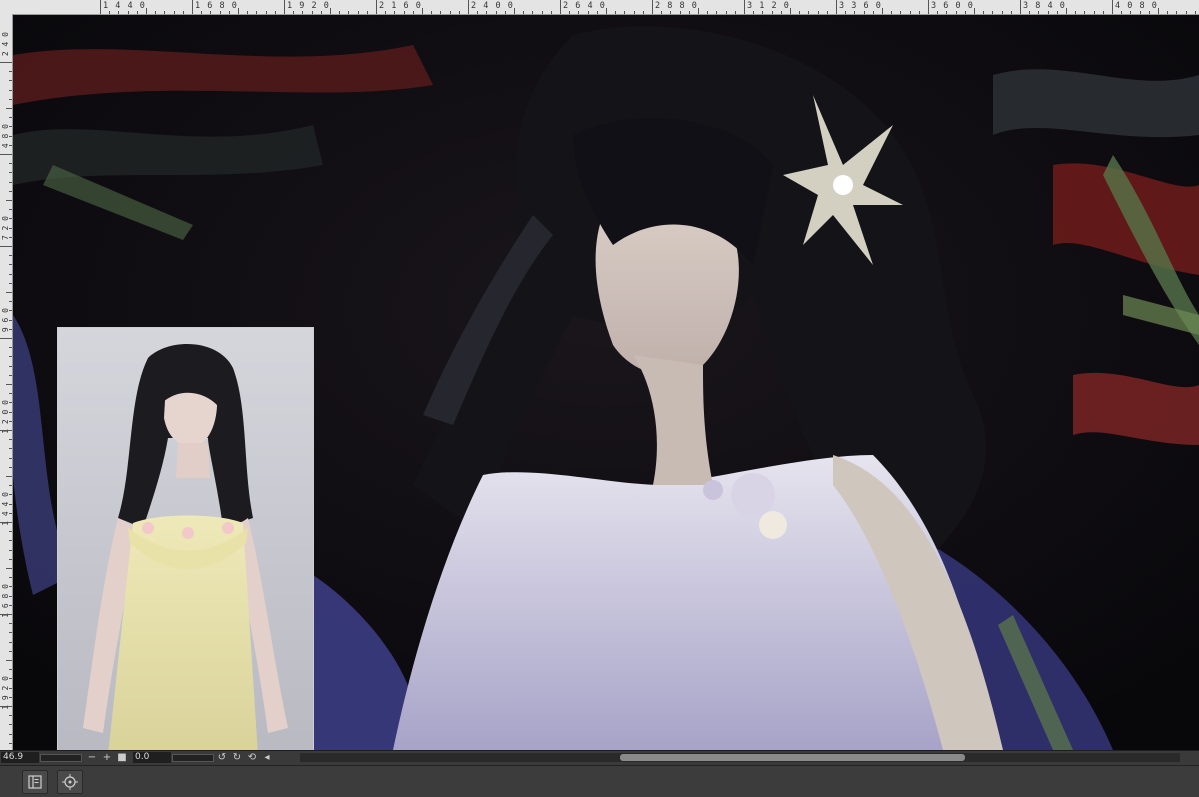 Image resolution: width=1199 pixels, height=797 pixels. What do you see at coordinates (5, 601) in the screenshot?
I see `ruler-left-label: 1 6 8 0` at bounding box center [5, 601].